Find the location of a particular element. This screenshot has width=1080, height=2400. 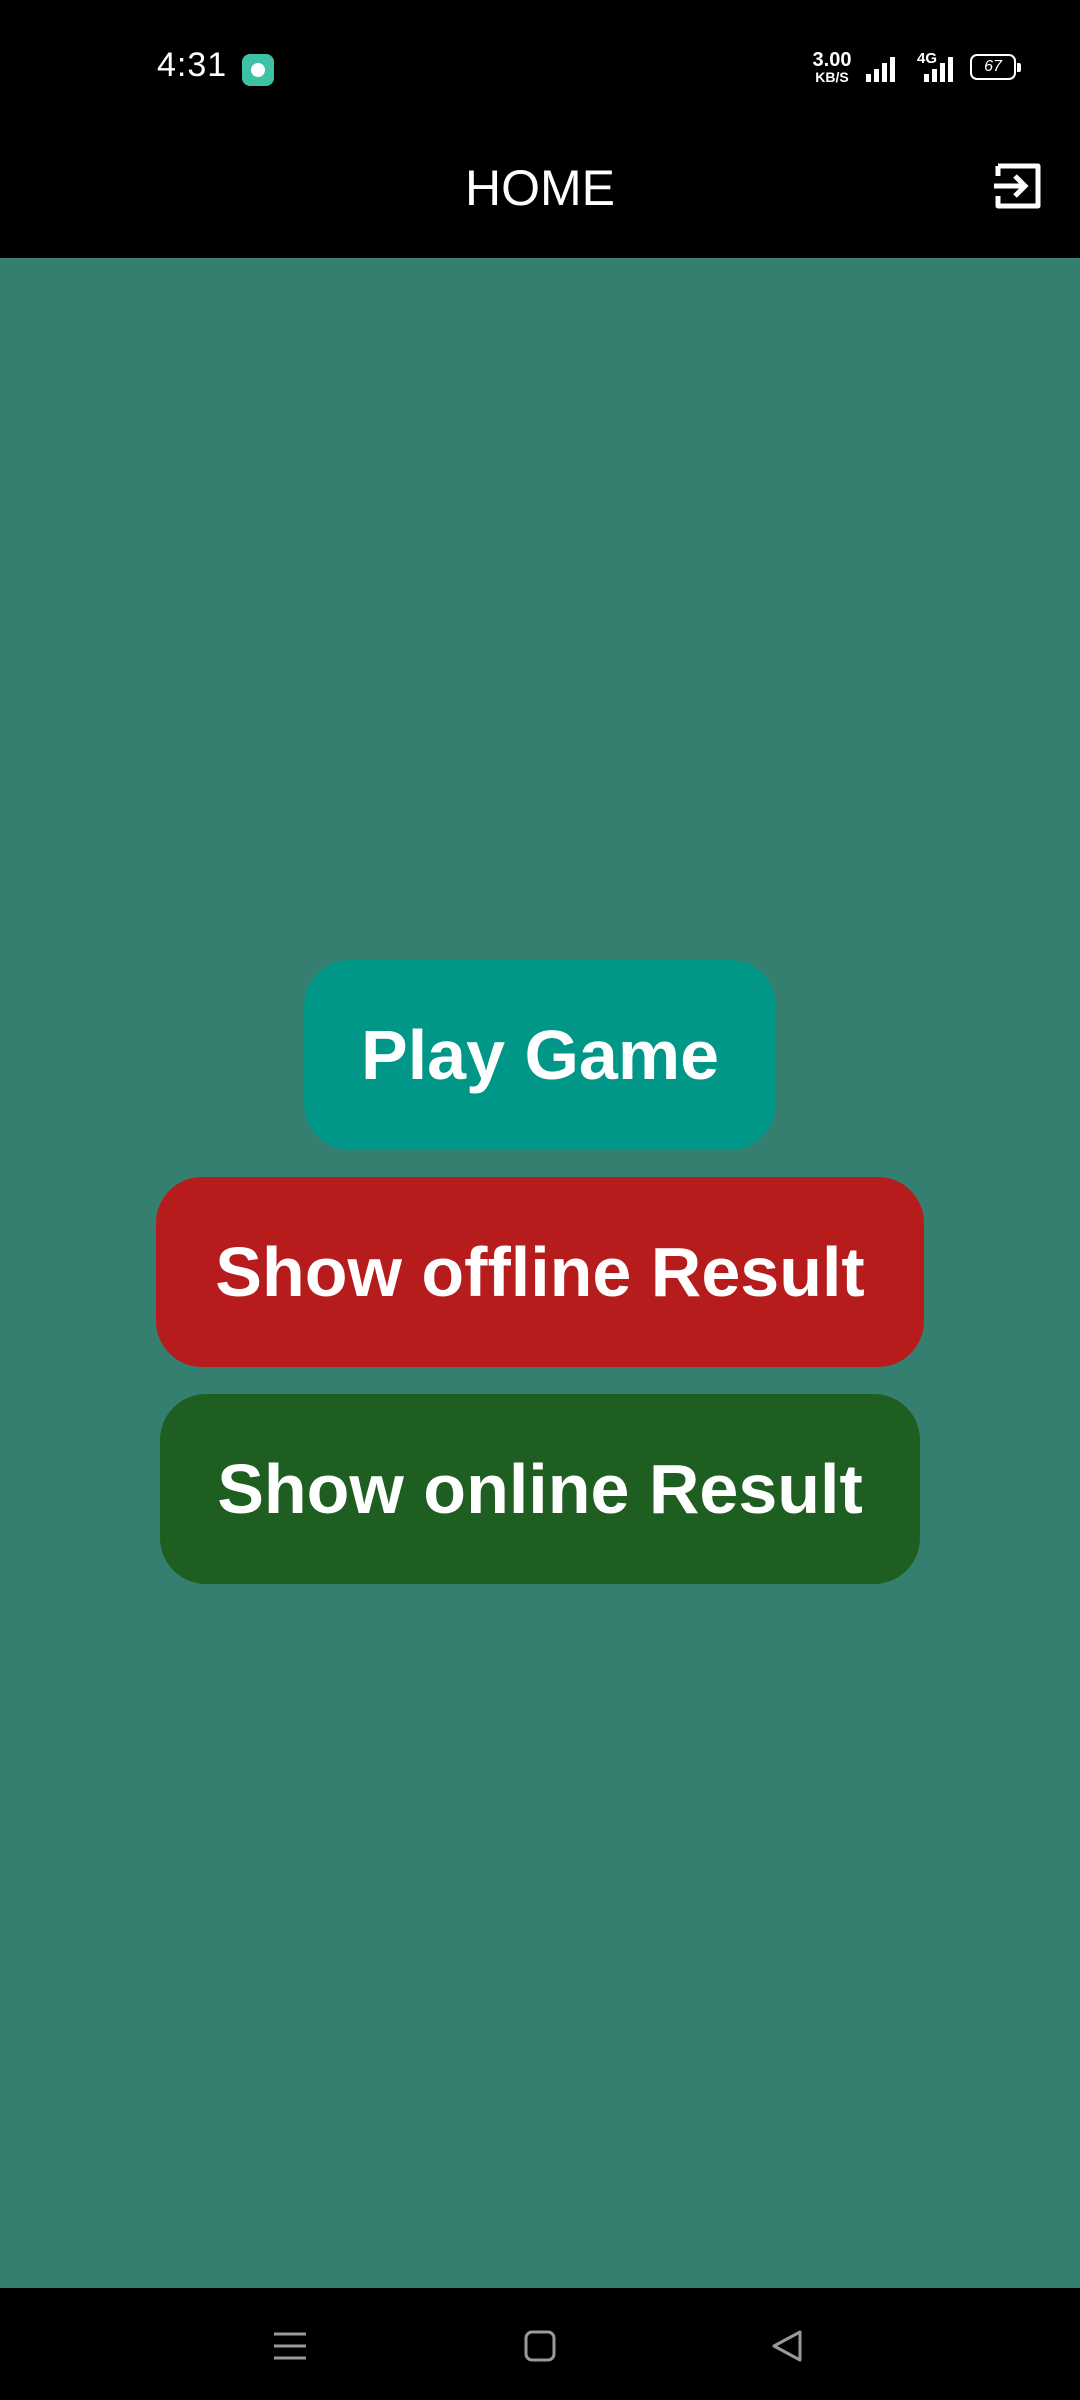

network-speed: 3.00 KB/S is located at coordinates (832, 67).